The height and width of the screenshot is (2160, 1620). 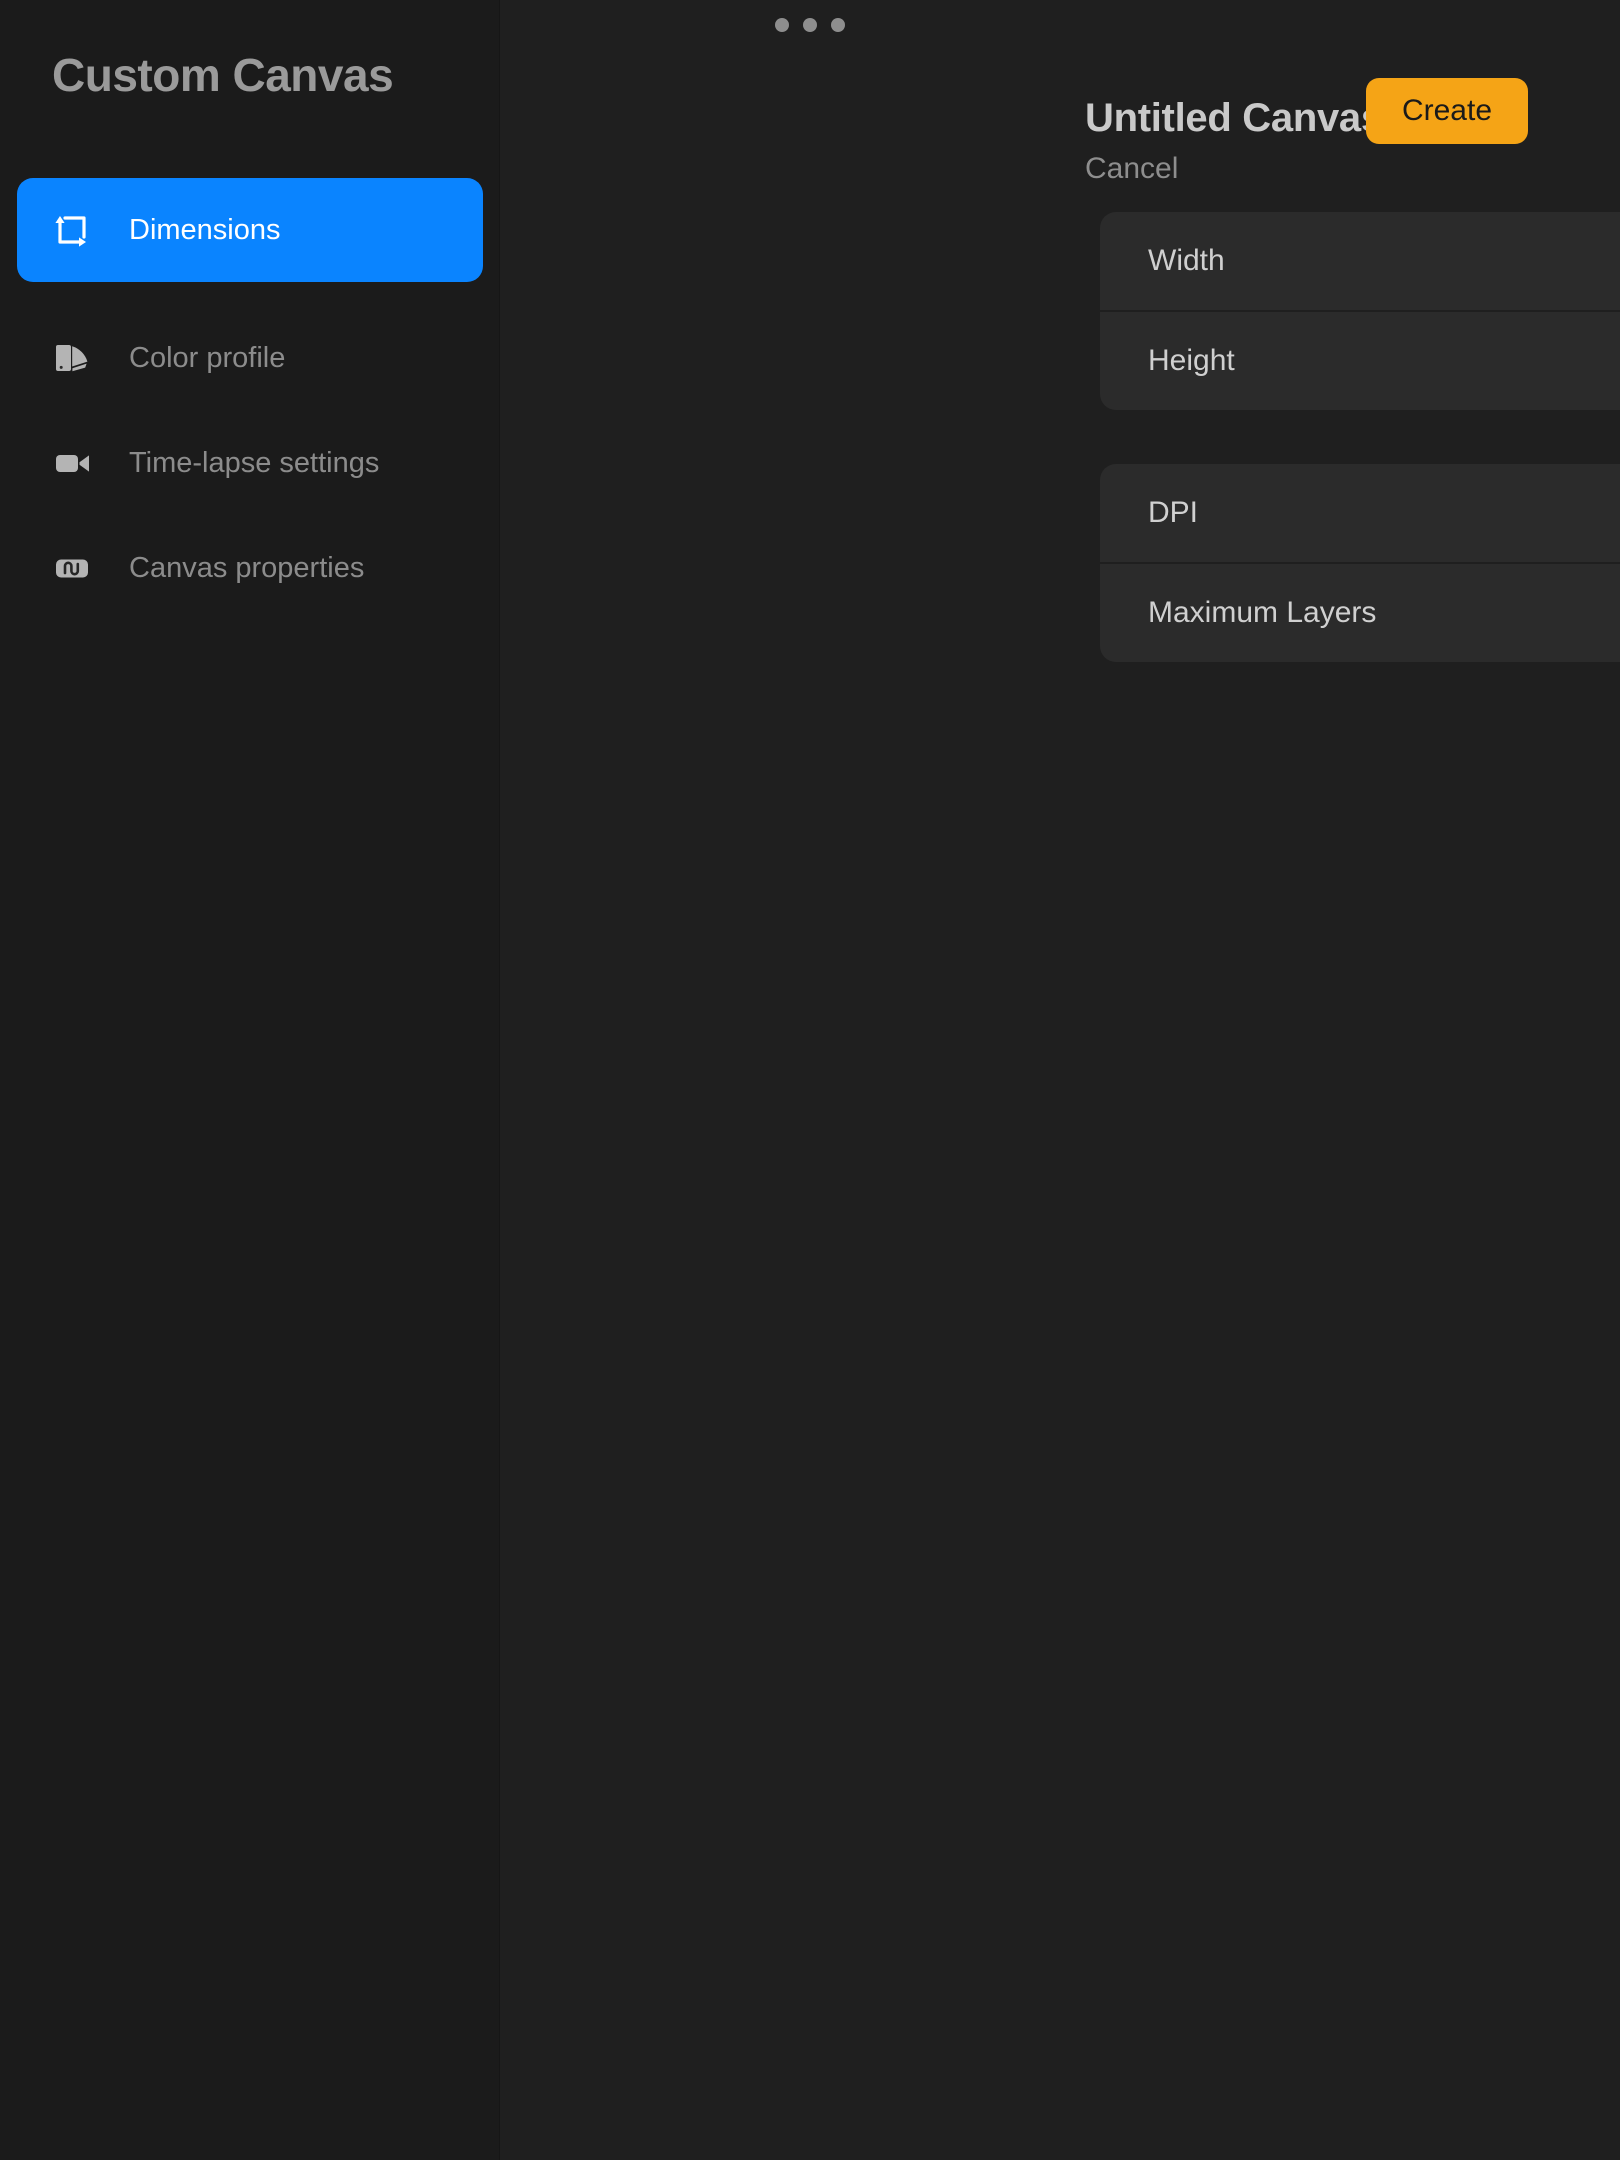 What do you see at coordinates (223, 75) in the screenshot?
I see `page-title: Custom Canvas` at bounding box center [223, 75].